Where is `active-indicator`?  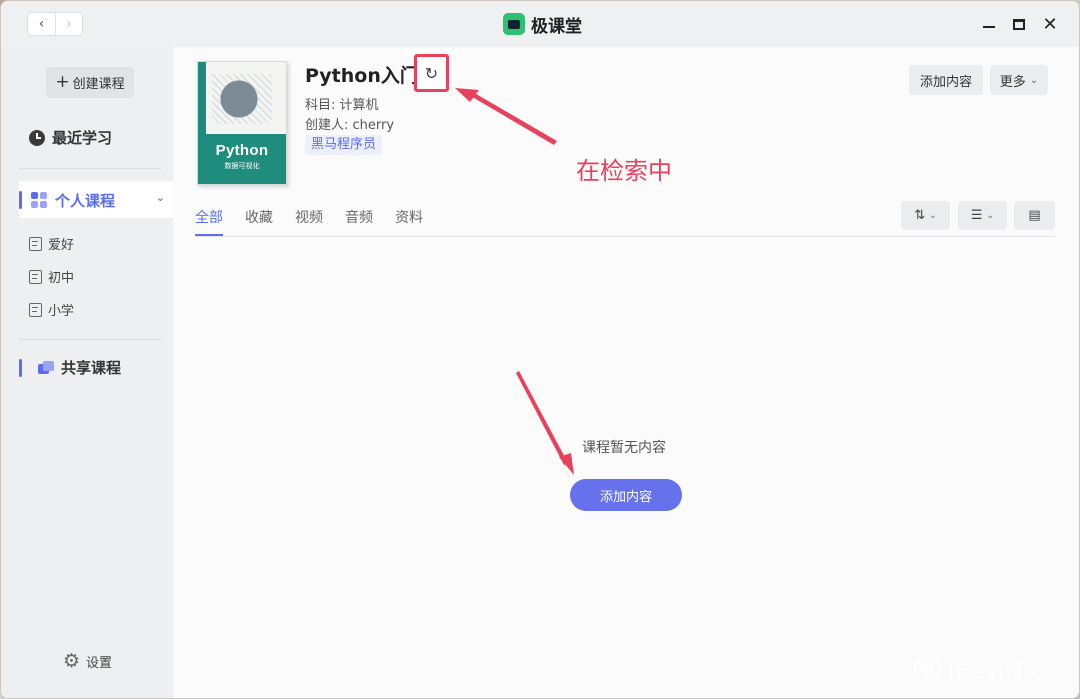
active-indicator is located at coordinates (20, 200).